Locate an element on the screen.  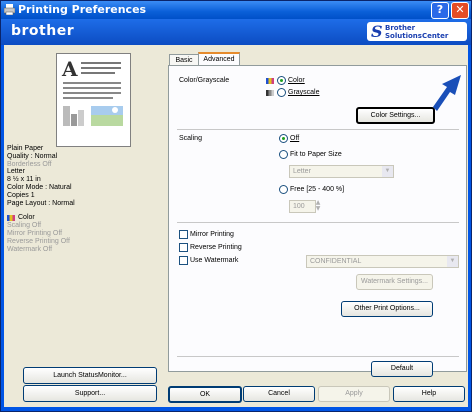
svg-text: A is located at coordinates (69, 69).